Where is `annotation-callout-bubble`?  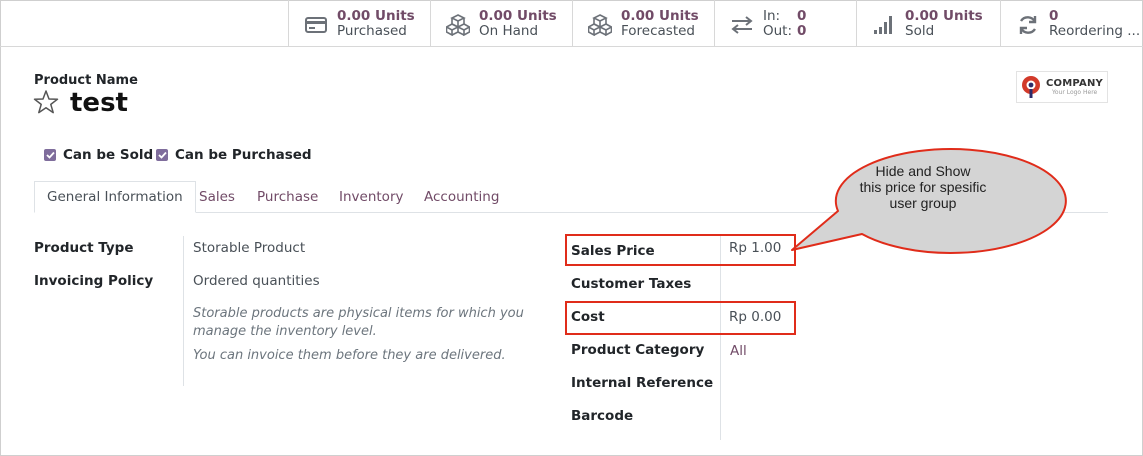 annotation-callout-bubble is located at coordinates (929, 200).